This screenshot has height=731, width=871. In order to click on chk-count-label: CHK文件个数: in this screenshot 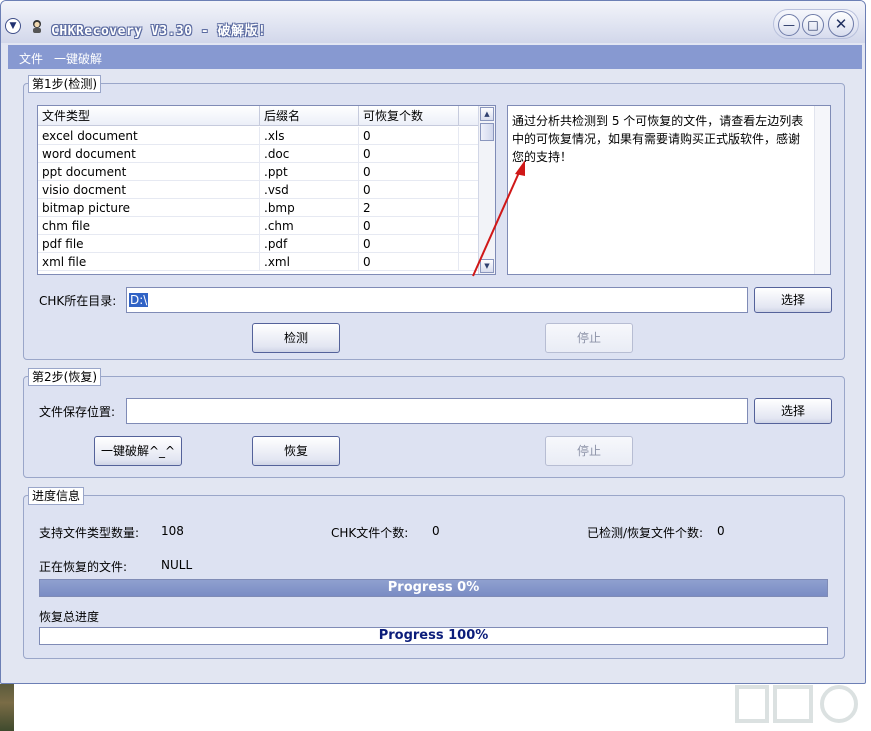, I will do `click(370, 533)`.